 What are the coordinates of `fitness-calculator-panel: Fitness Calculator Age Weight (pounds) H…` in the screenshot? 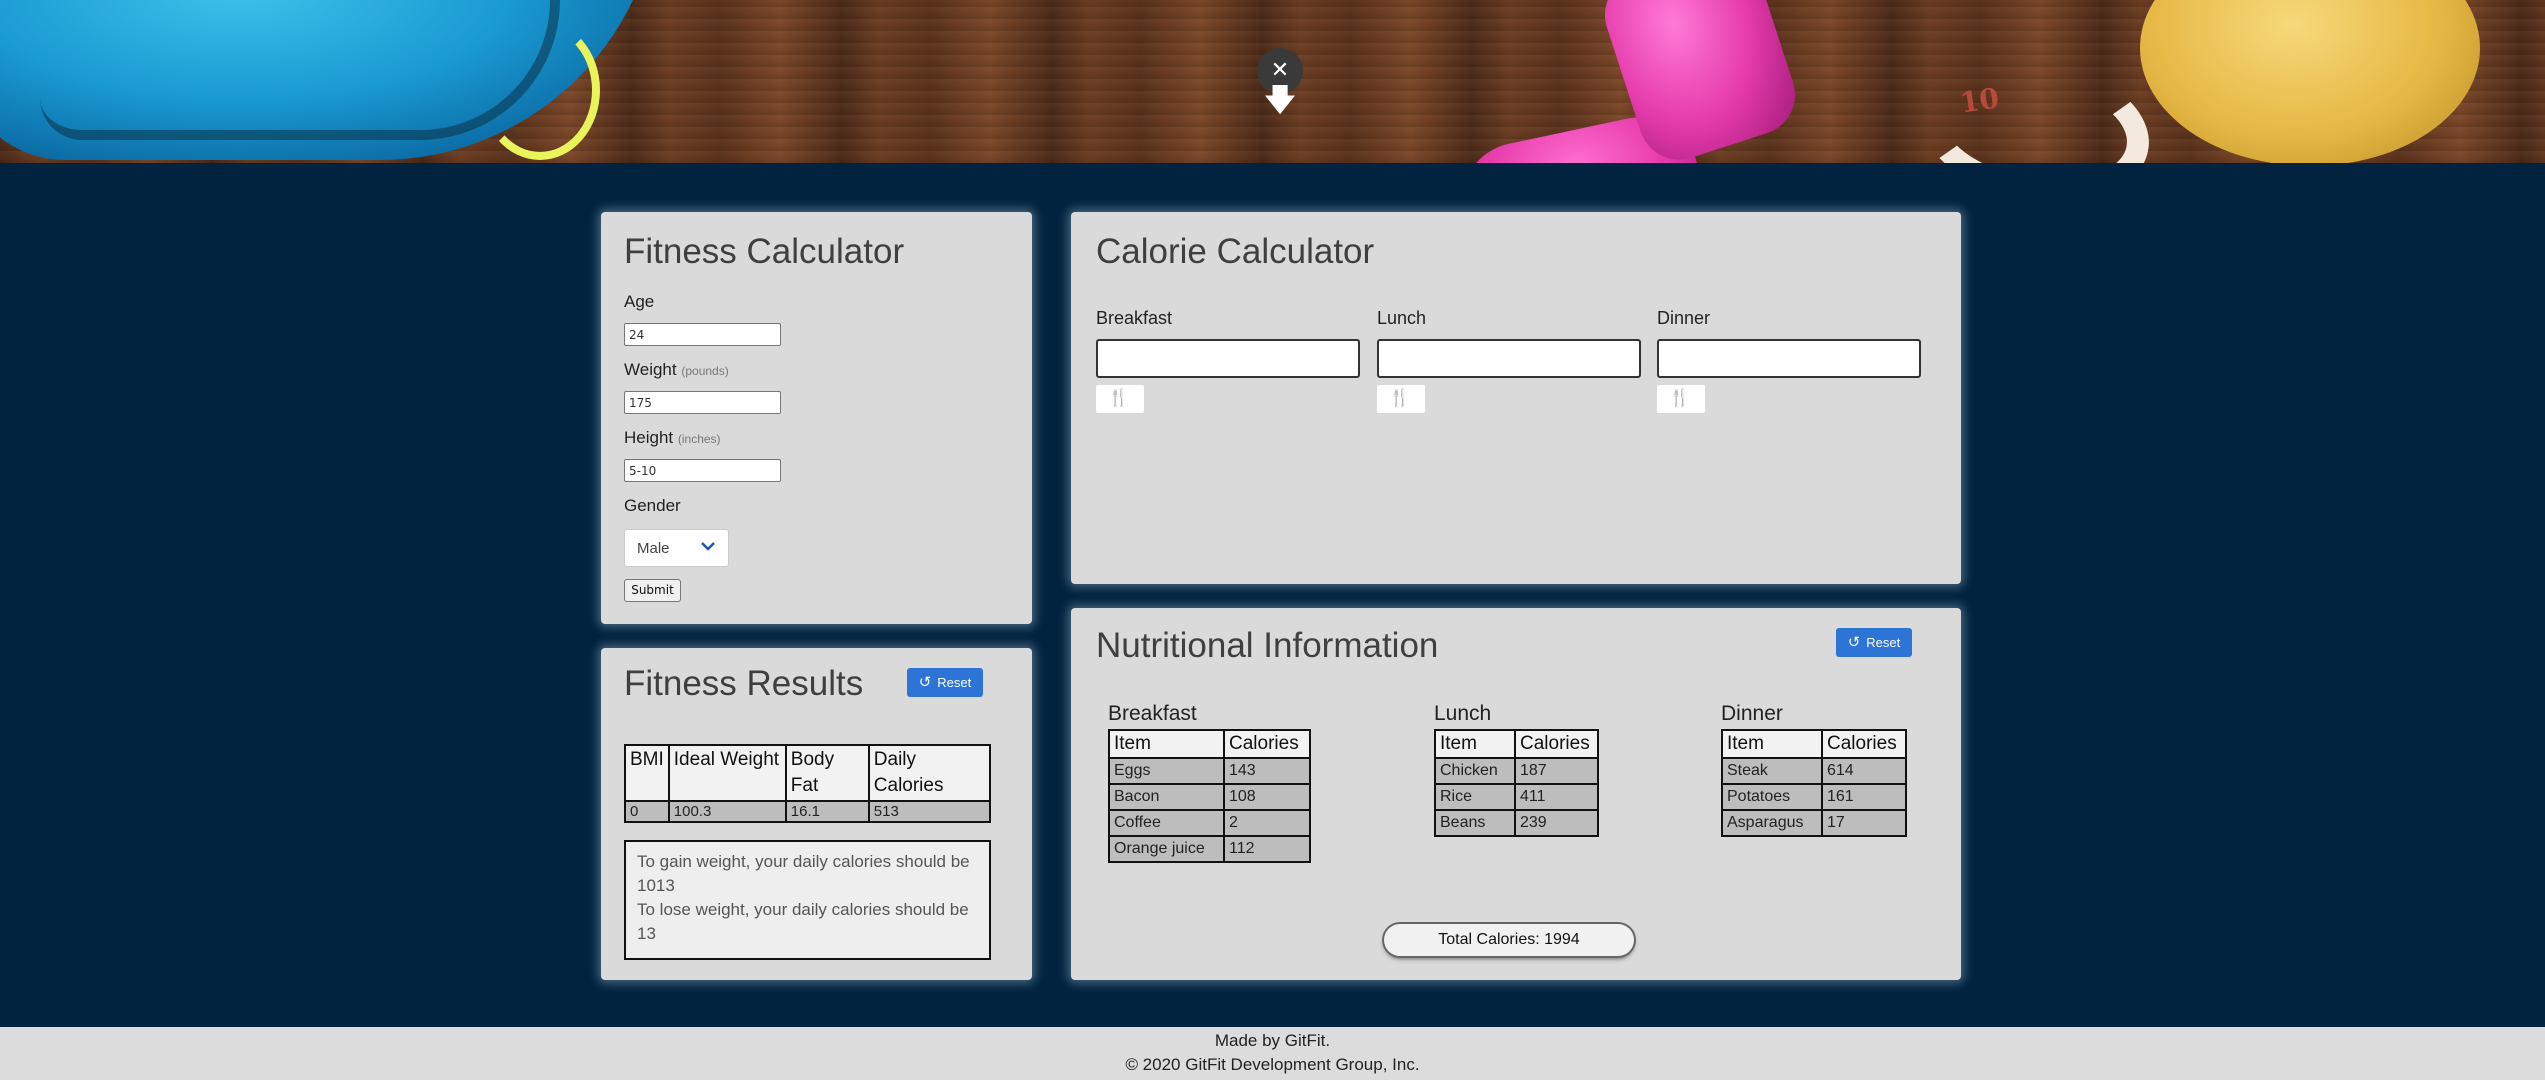 It's located at (816, 418).